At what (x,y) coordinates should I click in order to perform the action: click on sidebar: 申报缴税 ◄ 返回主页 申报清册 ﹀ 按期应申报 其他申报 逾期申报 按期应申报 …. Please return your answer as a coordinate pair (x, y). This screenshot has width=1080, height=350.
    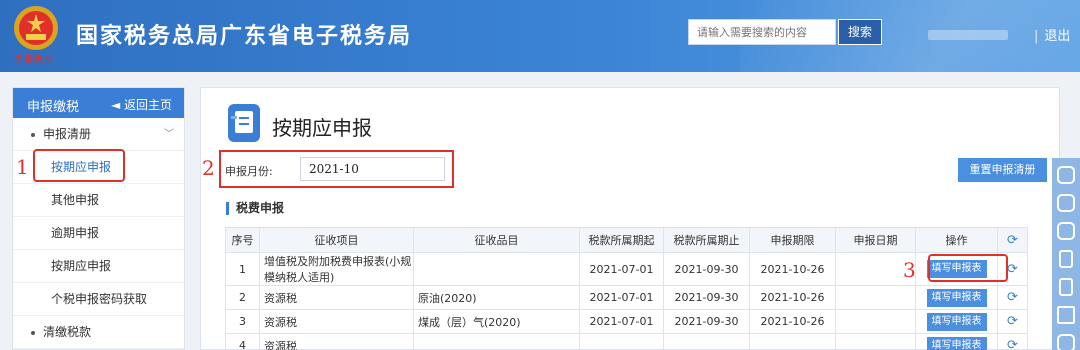
    Looking at the image, I should click on (98, 218).